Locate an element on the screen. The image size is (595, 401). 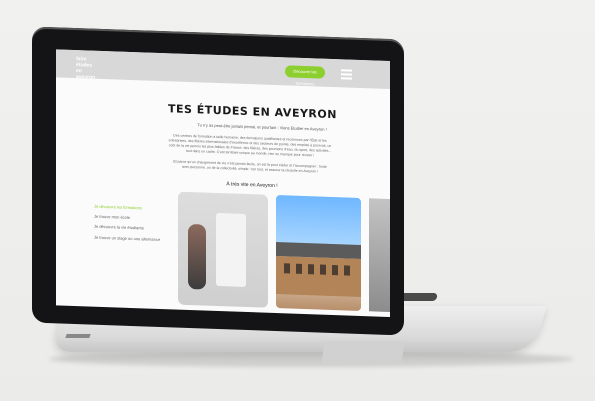
closing-line: À très vite en Aveyron ! is located at coordinates (252, 185).